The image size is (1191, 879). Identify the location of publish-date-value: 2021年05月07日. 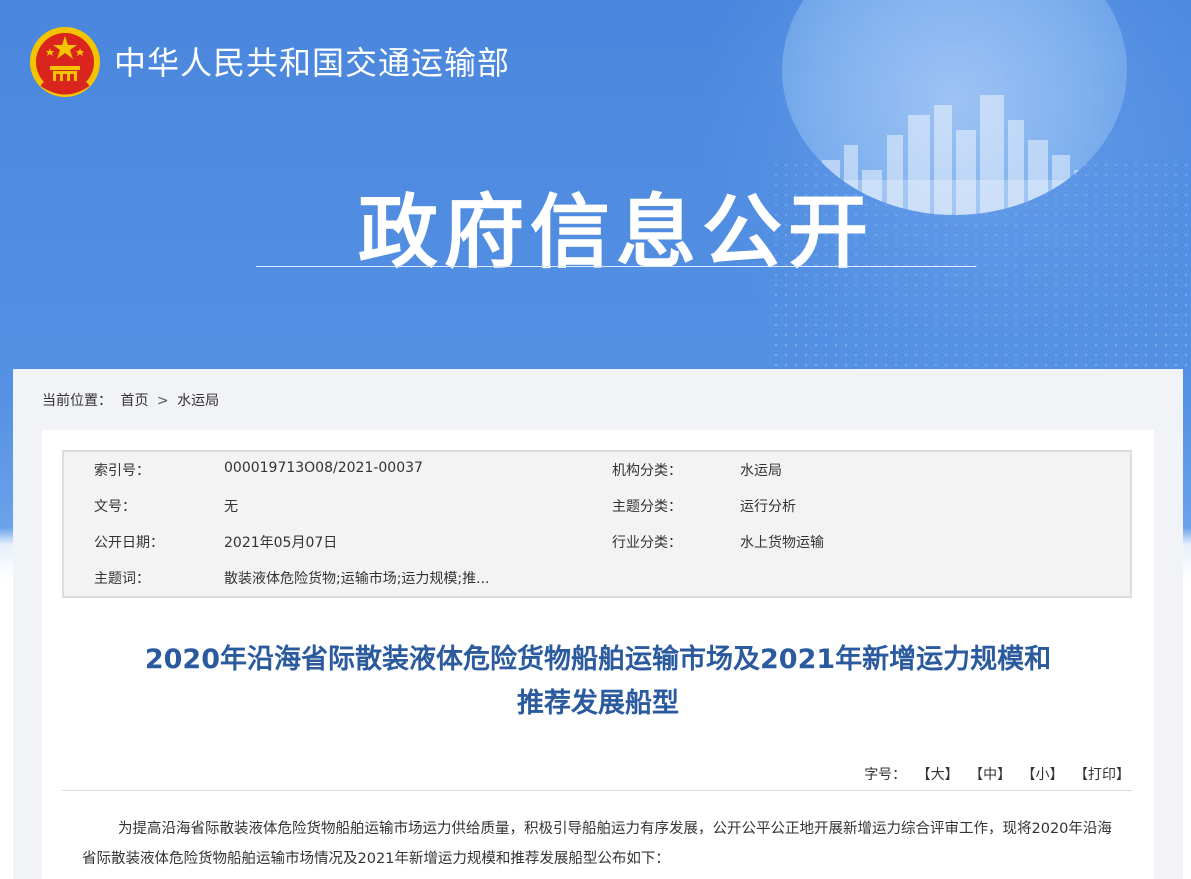
(281, 543).